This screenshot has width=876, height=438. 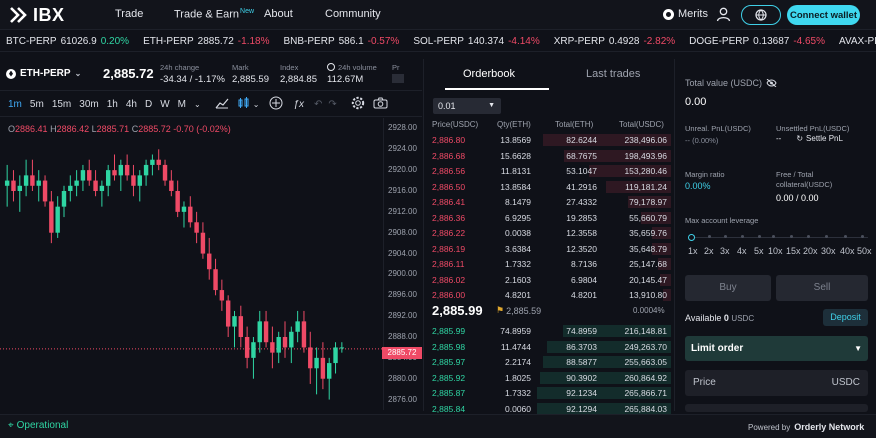 What do you see at coordinates (581, 362) in the screenshot?
I see `order-total-eth: 88.5877` at bounding box center [581, 362].